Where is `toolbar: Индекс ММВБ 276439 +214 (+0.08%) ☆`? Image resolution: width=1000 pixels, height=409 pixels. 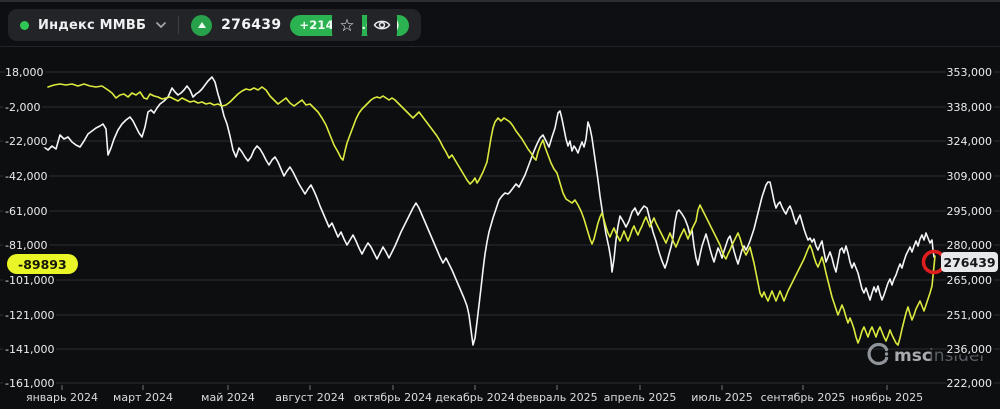 toolbar: Индекс ММВБ 276439 +214 (+0.08%) ☆ is located at coordinates (500, 23).